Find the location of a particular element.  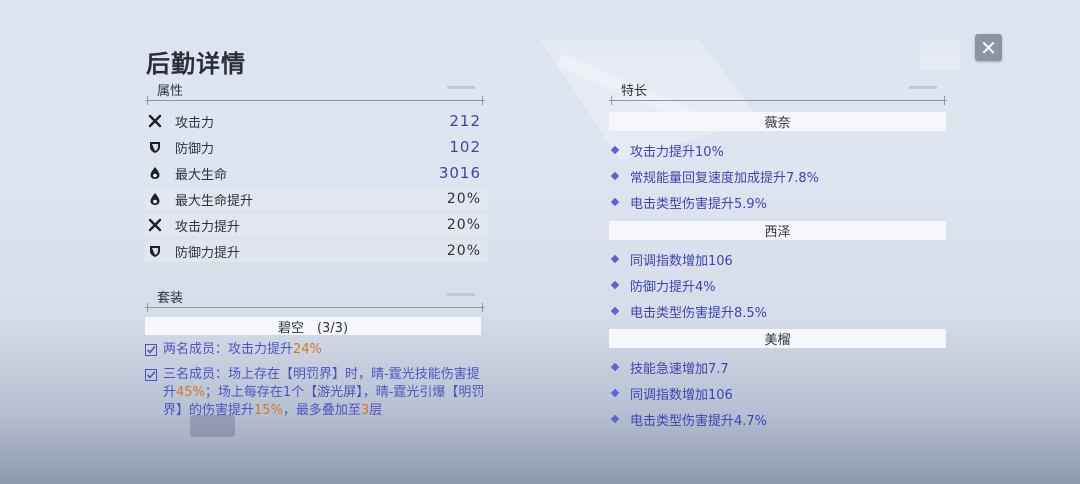

page-title: 后勤详情 is located at coordinates (196, 64).